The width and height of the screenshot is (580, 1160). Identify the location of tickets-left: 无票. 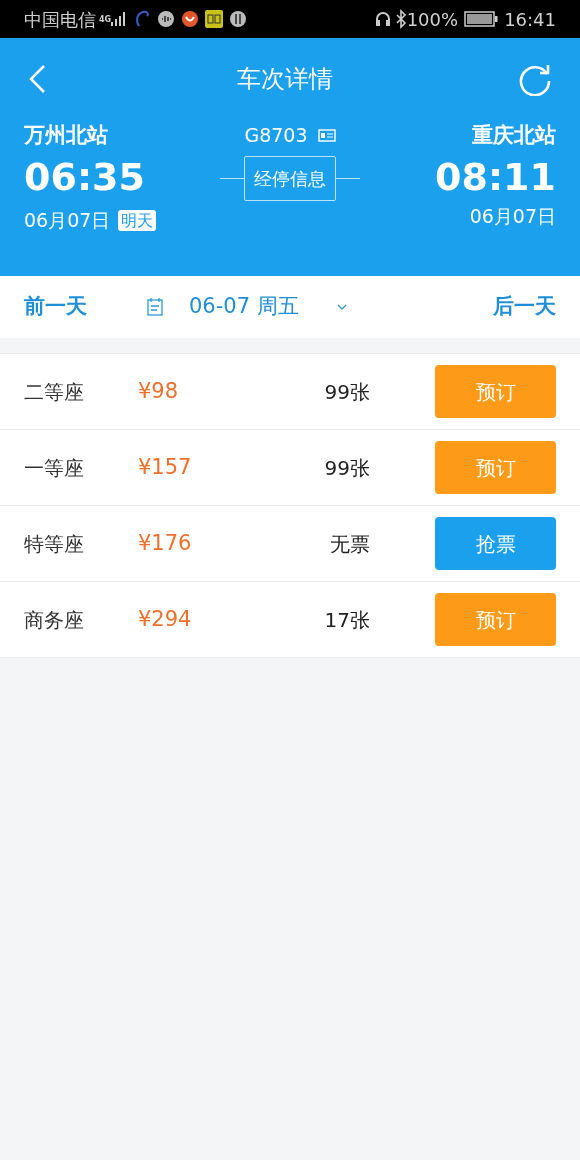
(349, 544).